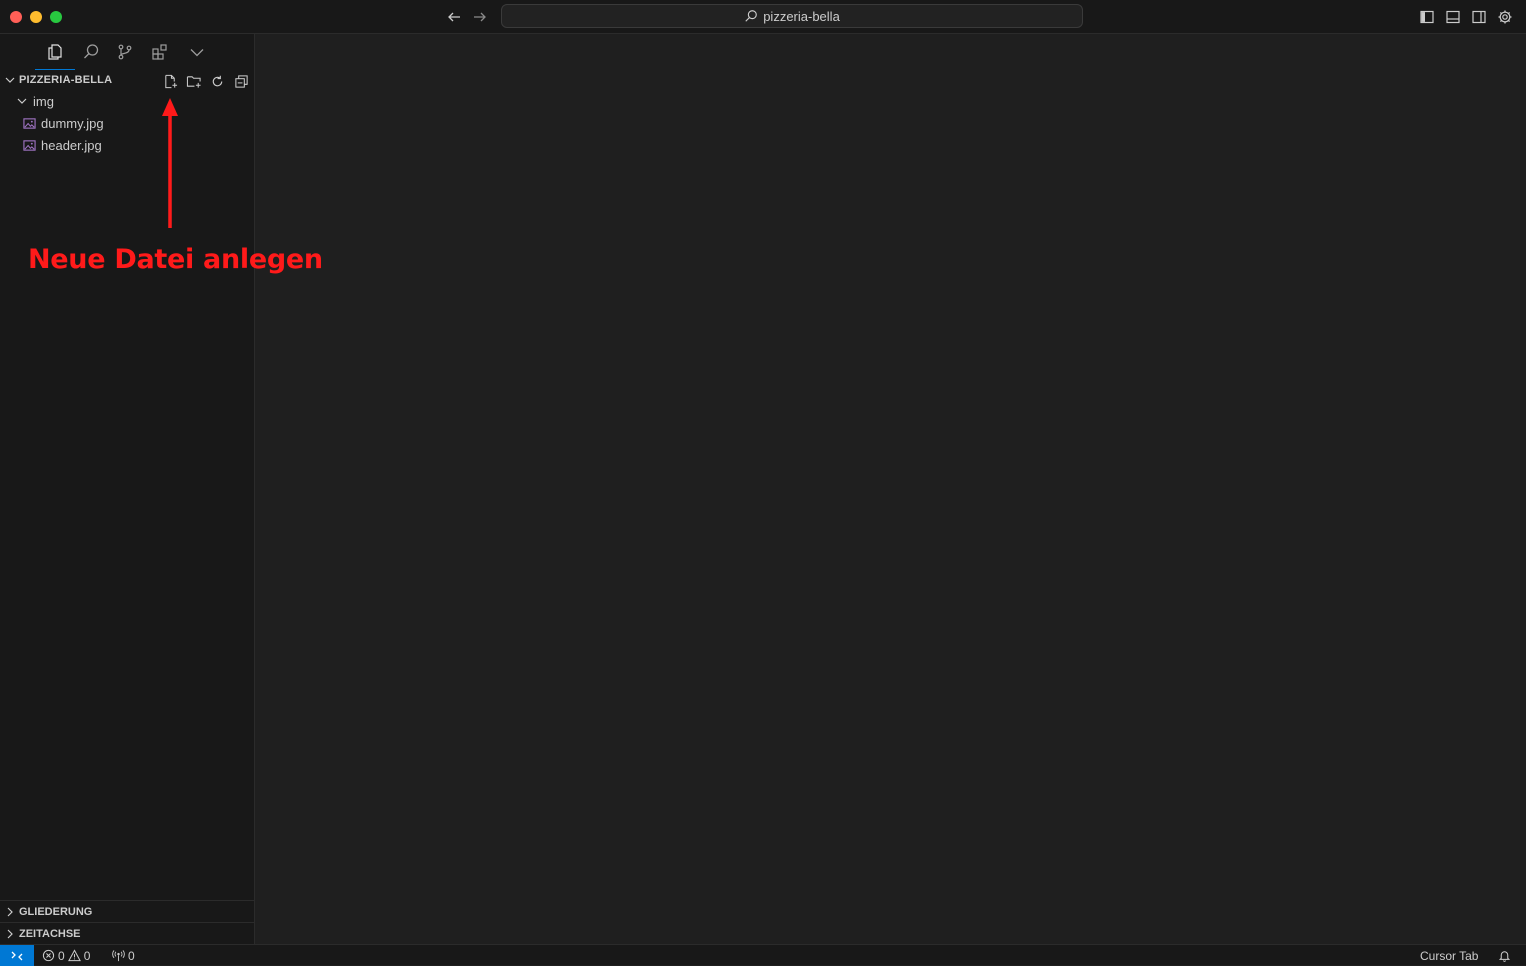 The image size is (1526, 966). Describe the element at coordinates (127, 102) in the screenshot. I see `folder-img: img` at that location.